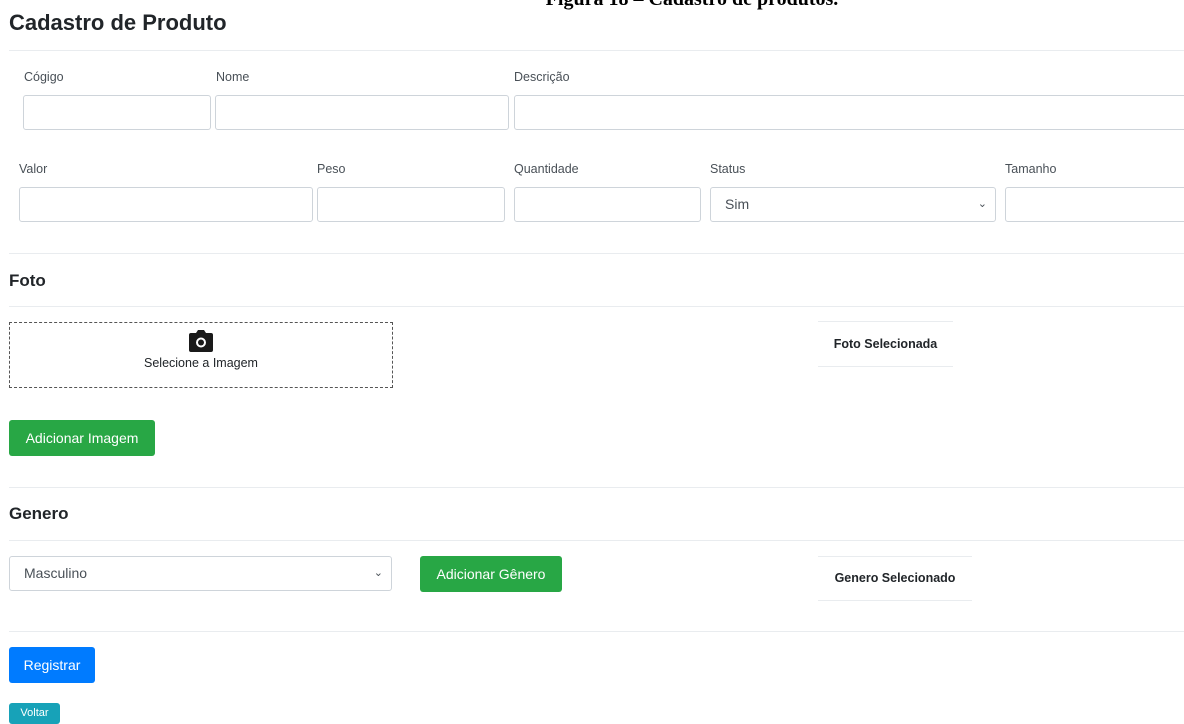 The image size is (1184, 724). What do you see at coordinates (546, 169) in the screenshot?
I see `quantidade-label: Quantidade` at bounding box center [546, 169].